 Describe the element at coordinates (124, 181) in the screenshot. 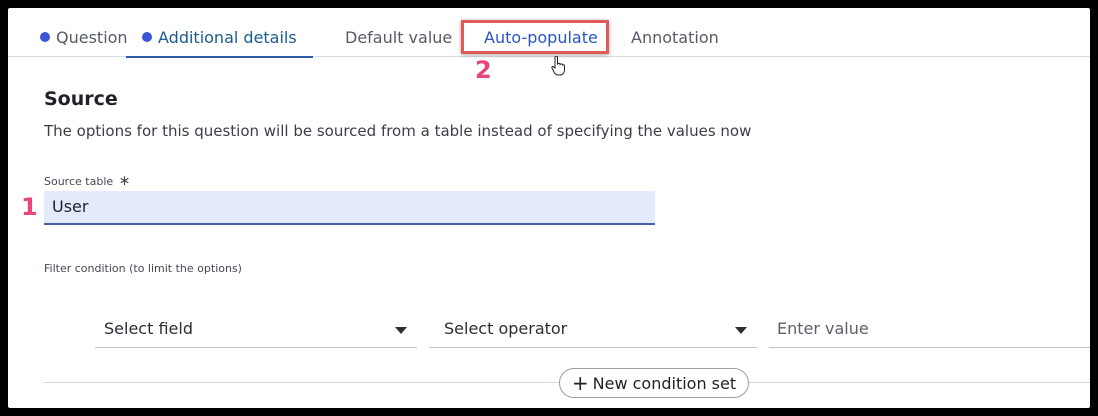

I see `required-asterisk-icon: ∗` at that location.